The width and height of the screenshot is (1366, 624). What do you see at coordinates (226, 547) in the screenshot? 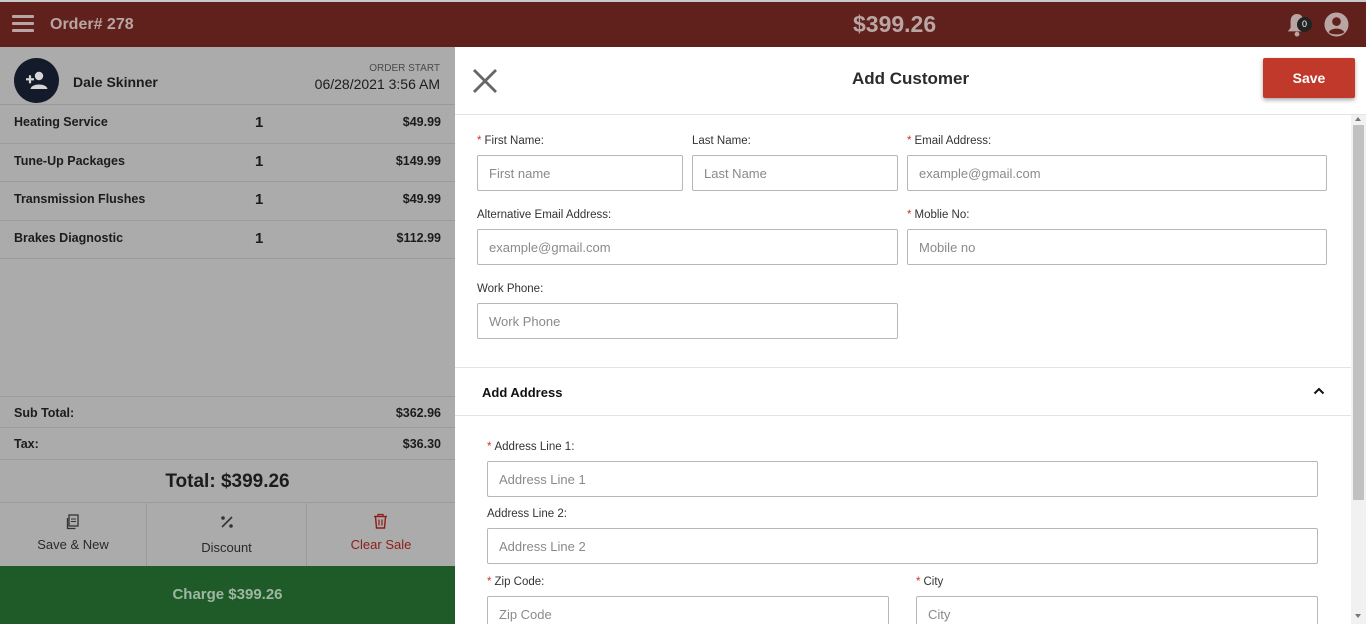
I see `discount-label: Discount` at bounding box center [226, 547].